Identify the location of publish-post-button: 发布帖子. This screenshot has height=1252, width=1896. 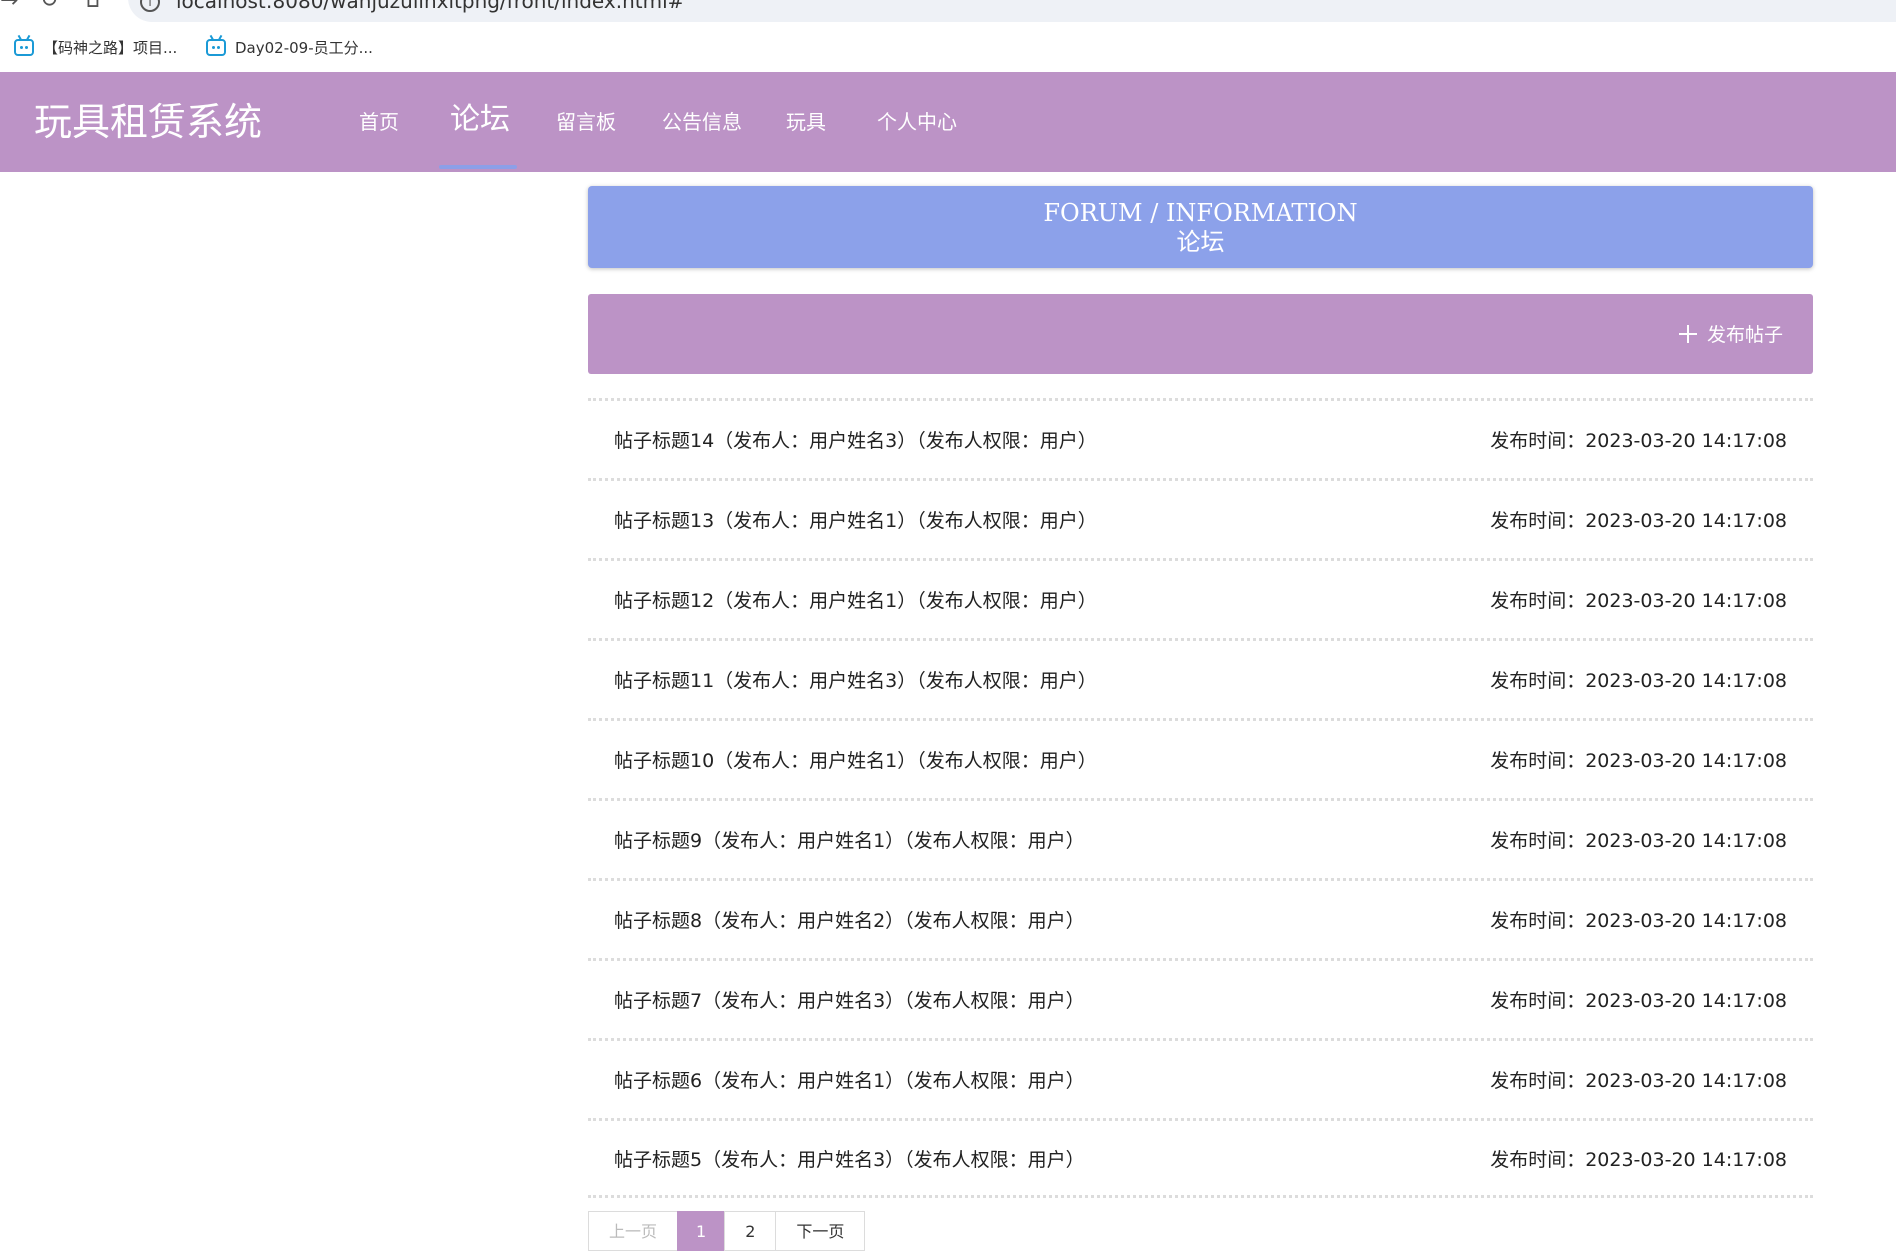
(1730, 333).